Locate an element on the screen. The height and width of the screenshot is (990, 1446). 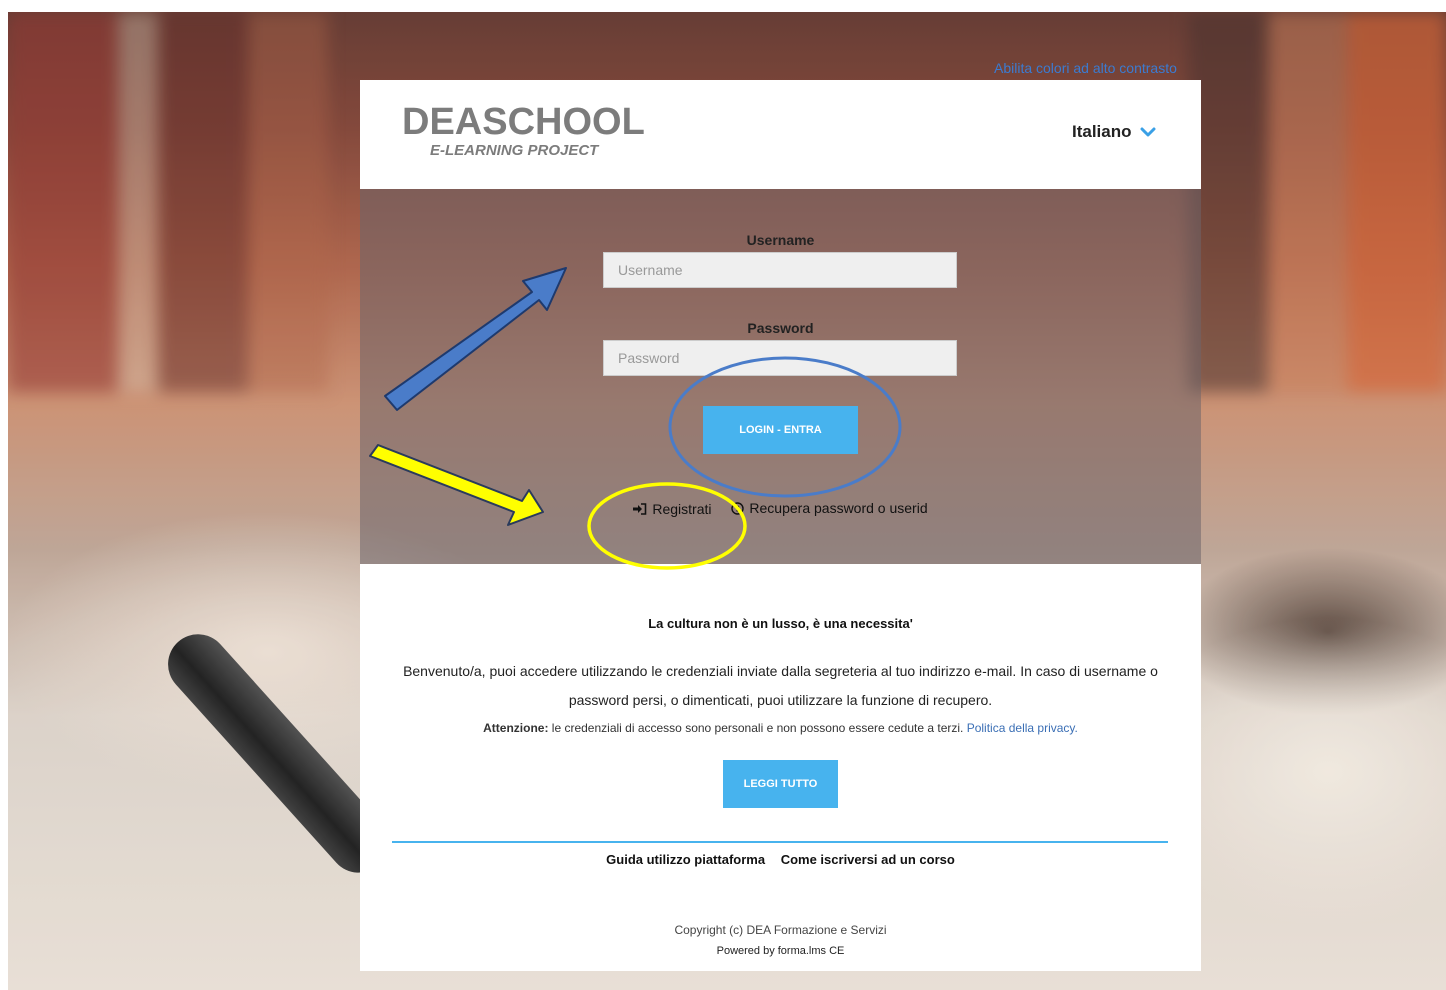
account-links: Registrati ? Recupera password o userid is located at coordinates (780, 509).